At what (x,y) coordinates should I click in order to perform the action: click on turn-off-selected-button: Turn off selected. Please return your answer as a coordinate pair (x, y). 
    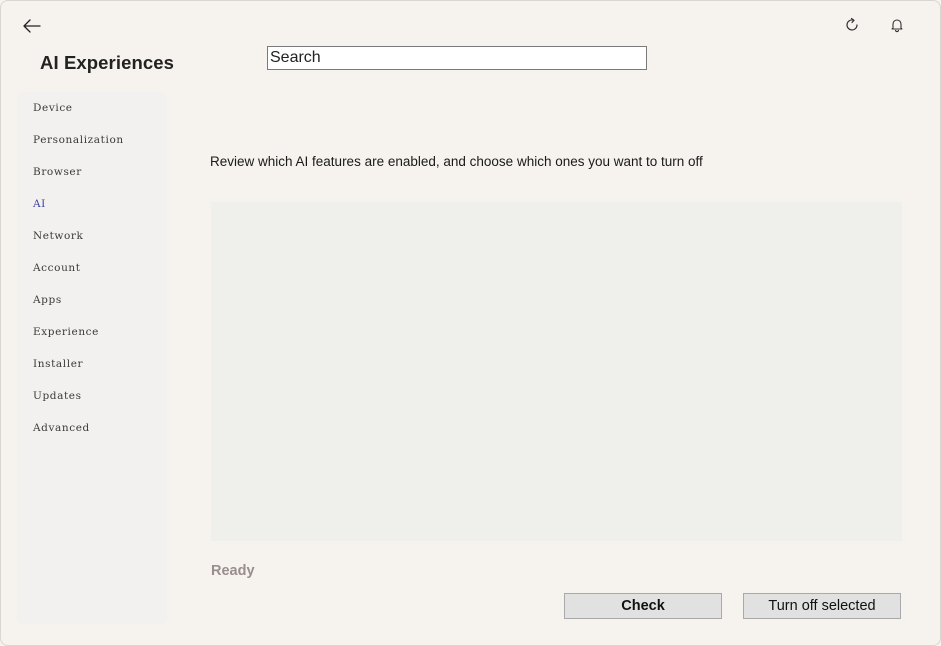
    Looking at the image, I should click on (822, 606).